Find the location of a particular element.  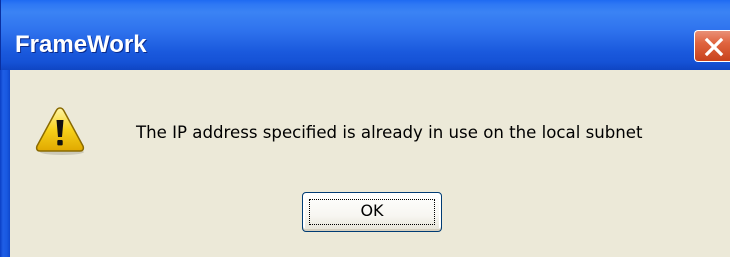

window-frame-left is located at coordinates (5, 163).